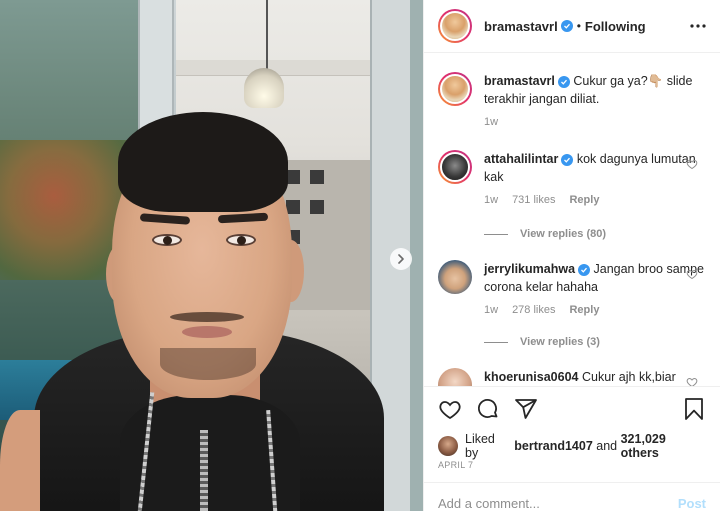  What do you see at coordinates (572, 408) in the screenshot?
I see `post-actions-bar` at bounding box center [572, 408].